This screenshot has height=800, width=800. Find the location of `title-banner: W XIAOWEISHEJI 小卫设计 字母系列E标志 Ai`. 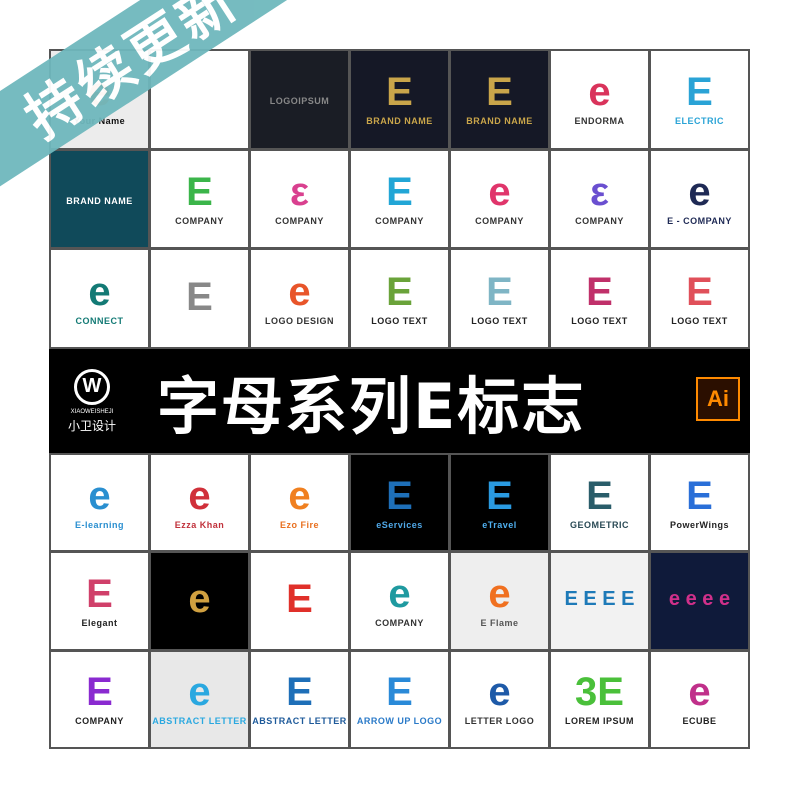

title-banner: W XIAOWEISHEJI 小卫设计 字母系列E标志 Ai is located at coordinates (399, 401).